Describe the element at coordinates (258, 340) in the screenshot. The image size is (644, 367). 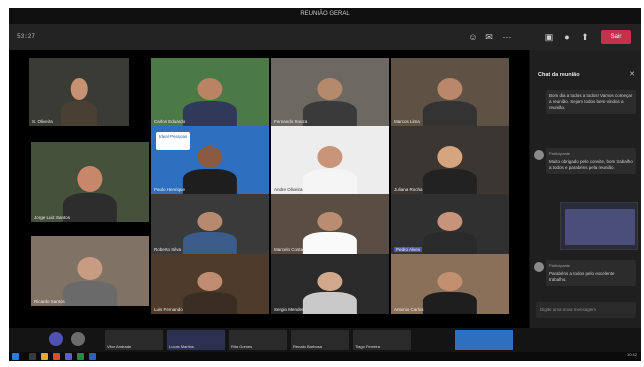
I see `strip-video-tile: Rita Gomes` at that location.